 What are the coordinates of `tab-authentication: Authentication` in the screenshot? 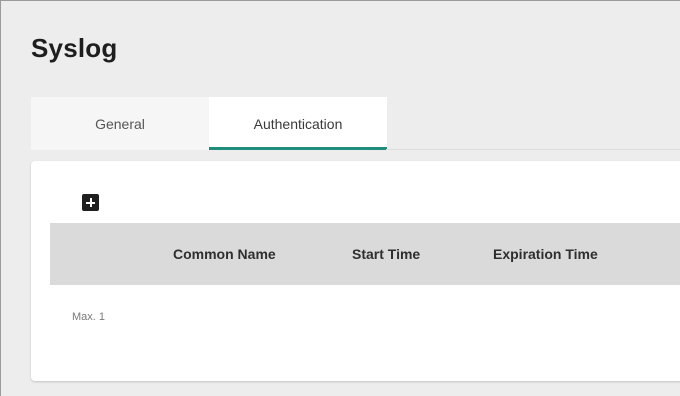 It's located at (298, 123).